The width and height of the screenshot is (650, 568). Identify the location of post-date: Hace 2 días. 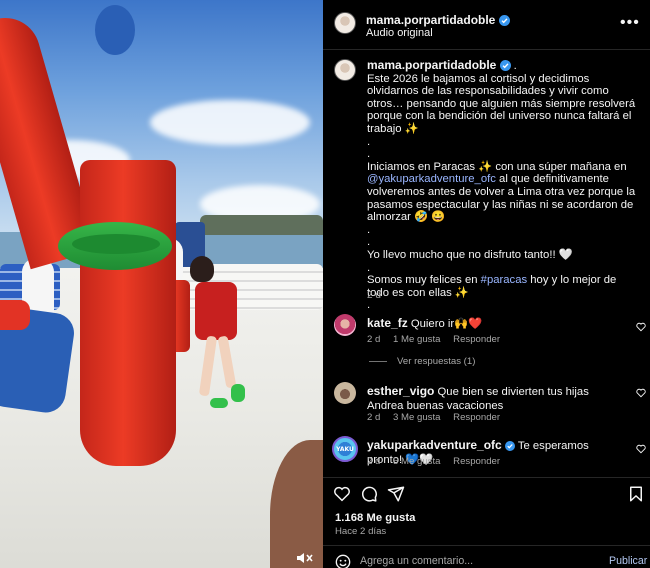
(360, 531).